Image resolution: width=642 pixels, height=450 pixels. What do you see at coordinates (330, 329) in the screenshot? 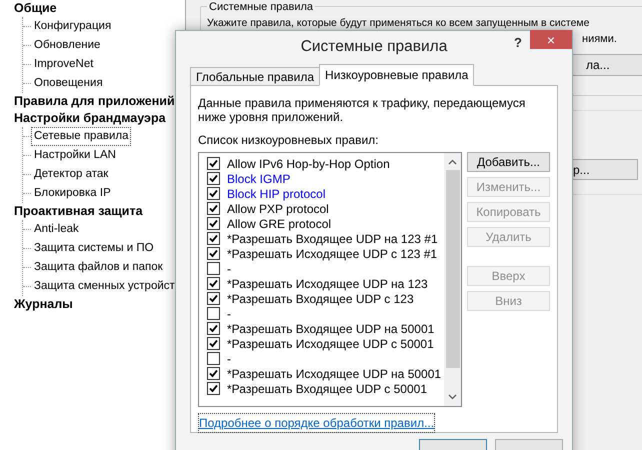
I see `rule-label: *Разрешать Входящее UDP на 50001` at bounding box center [330, 329].